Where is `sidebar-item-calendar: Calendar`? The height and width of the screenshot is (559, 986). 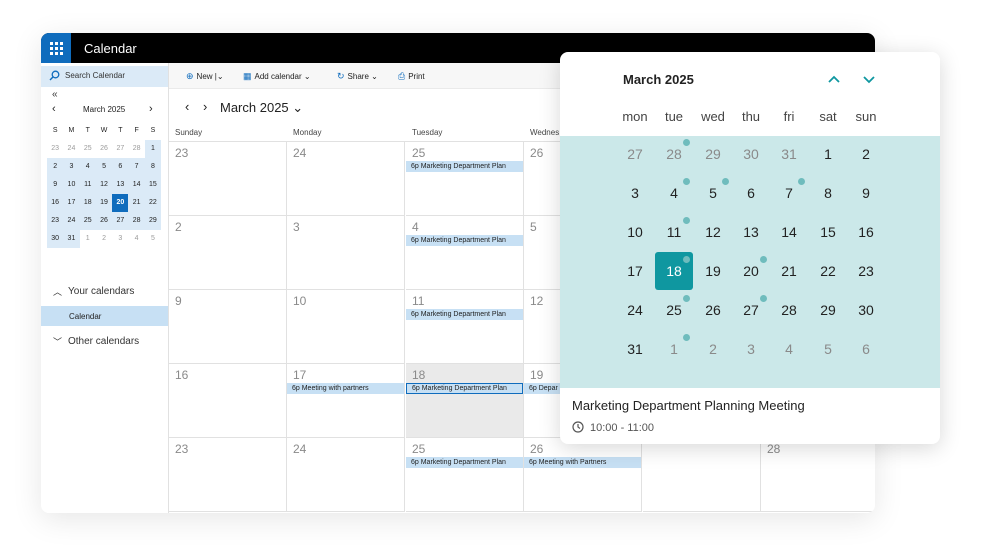
sidebar-item-calendar: Calendar is located at coordinates (104, 316).